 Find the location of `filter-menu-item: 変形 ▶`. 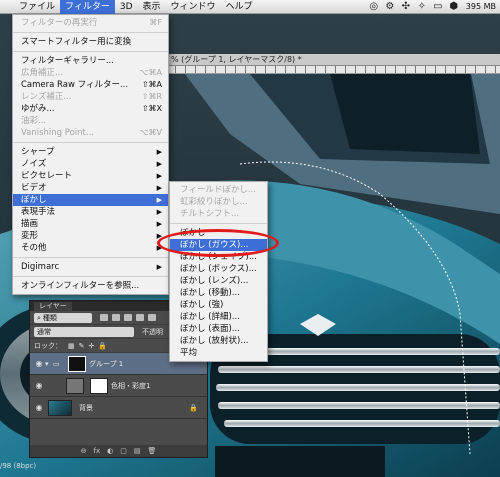

filter-menu-item: 変形 ▶ is located at coordinates (90, 236).